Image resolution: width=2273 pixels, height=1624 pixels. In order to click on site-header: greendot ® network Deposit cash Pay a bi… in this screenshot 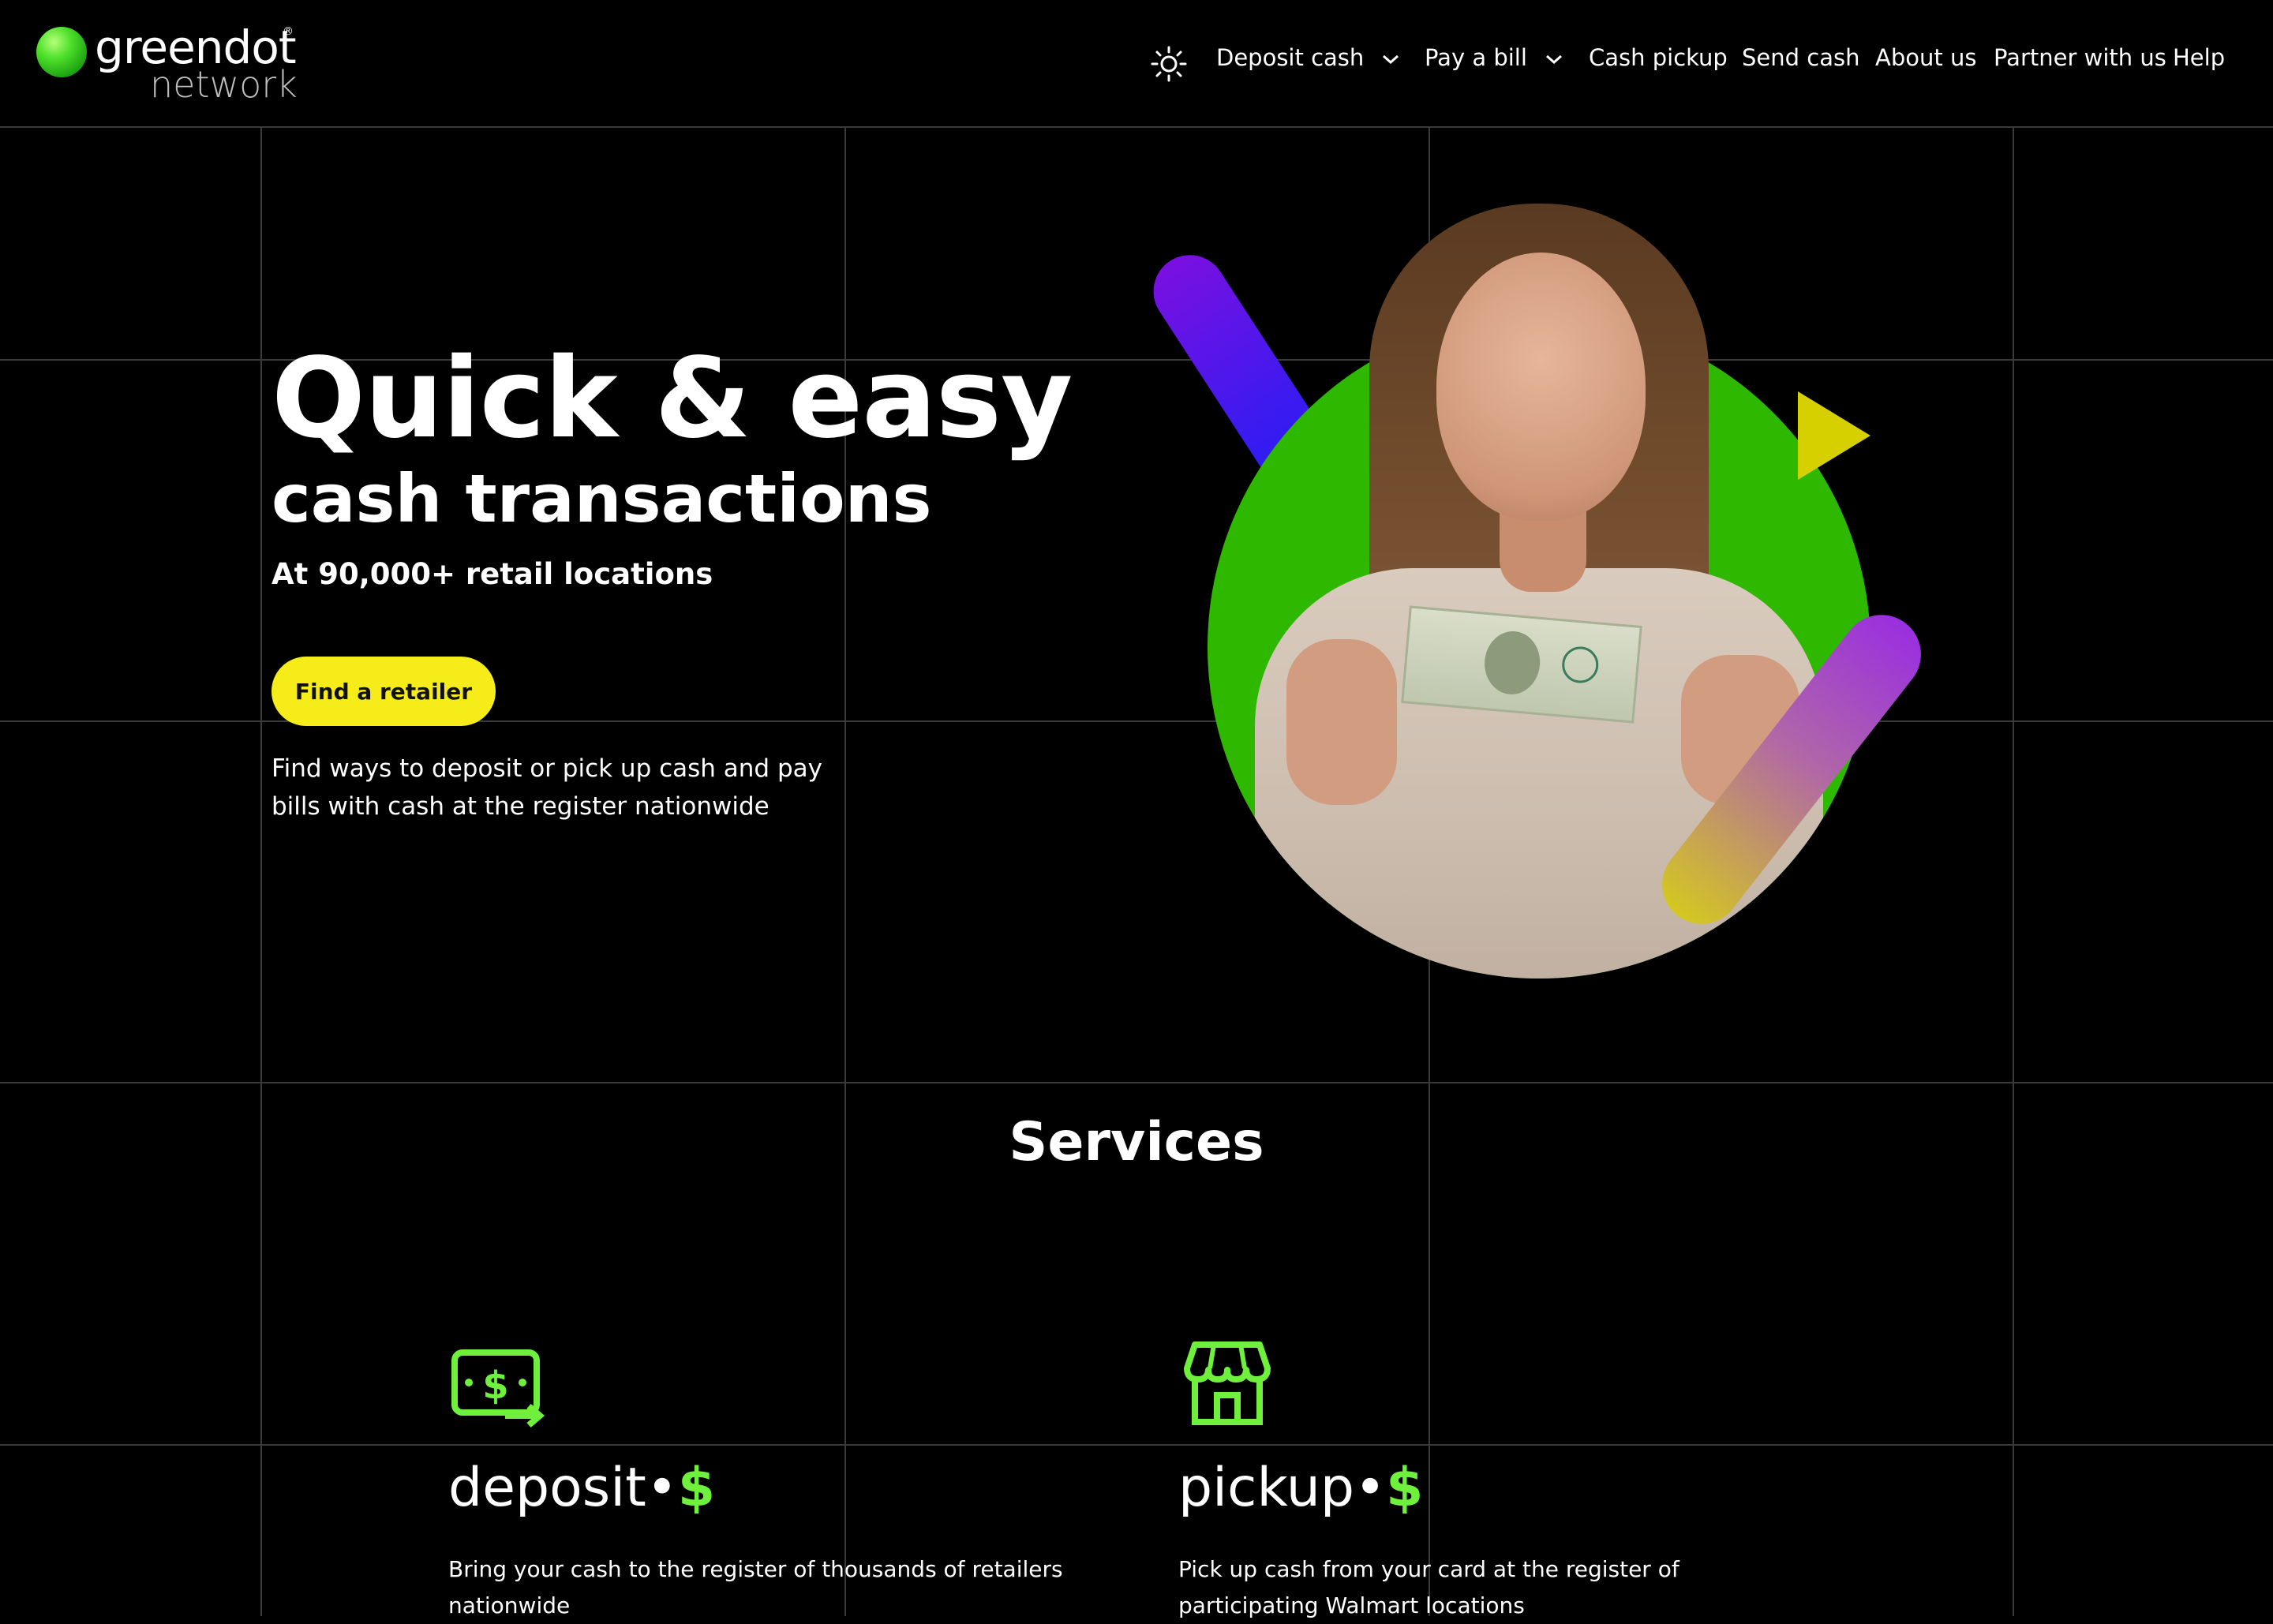, I will do `click(1136, 64)`.